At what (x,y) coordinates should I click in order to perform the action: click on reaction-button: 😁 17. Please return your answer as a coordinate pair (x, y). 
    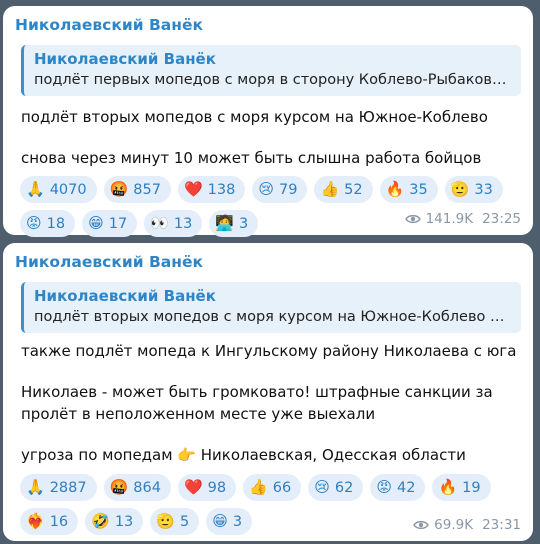
    Looking at the image, I should click on (110, 223).